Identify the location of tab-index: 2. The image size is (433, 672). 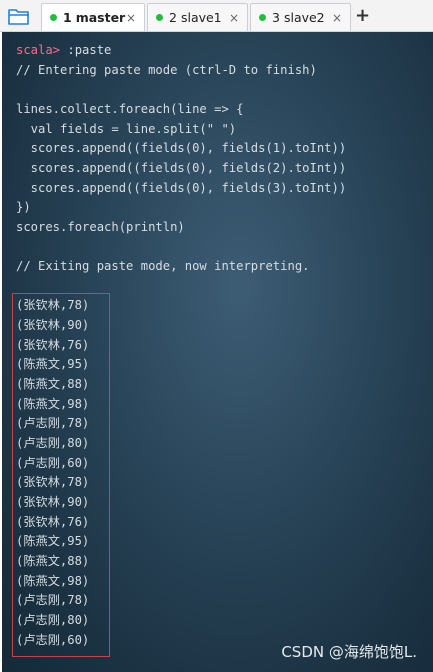
(173, 17).